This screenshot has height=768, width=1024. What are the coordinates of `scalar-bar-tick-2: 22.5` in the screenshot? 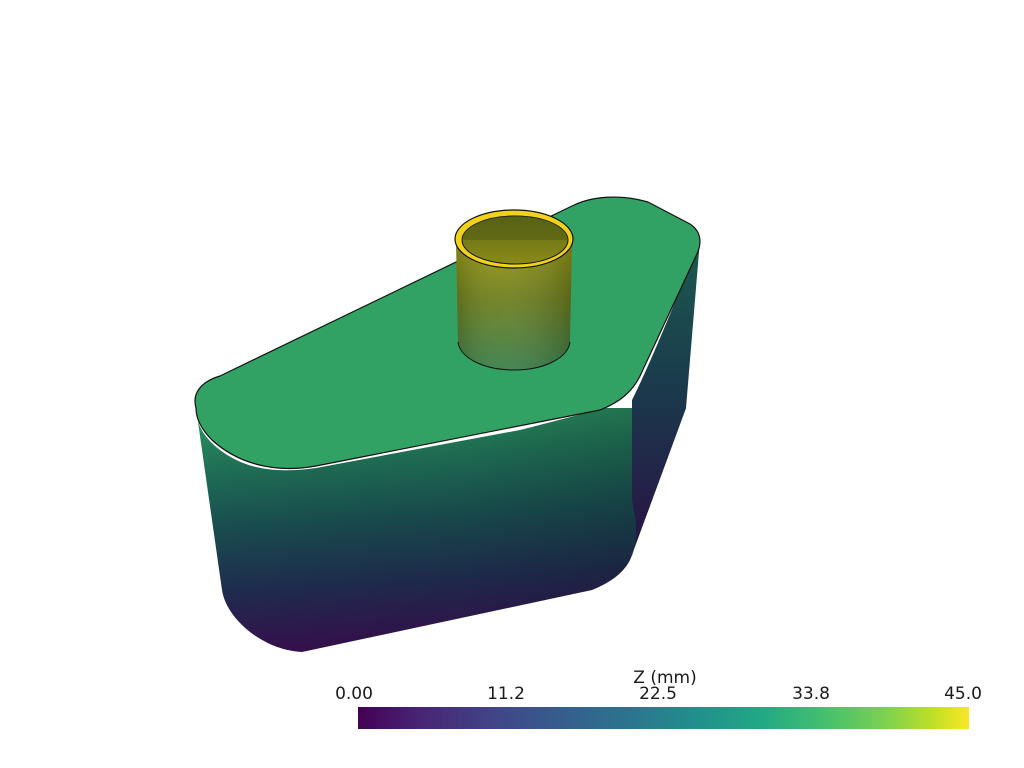 It's located at (658, 694).